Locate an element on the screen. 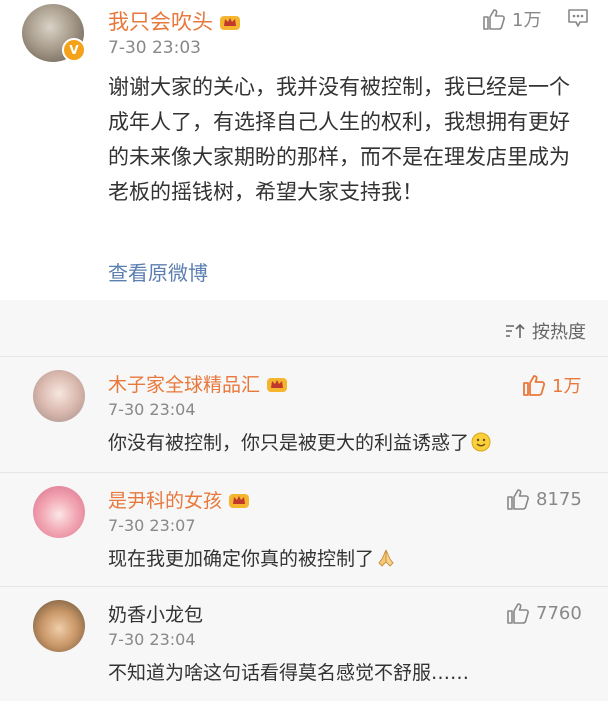  verified-badge: V is located at coordinates (74, 50).